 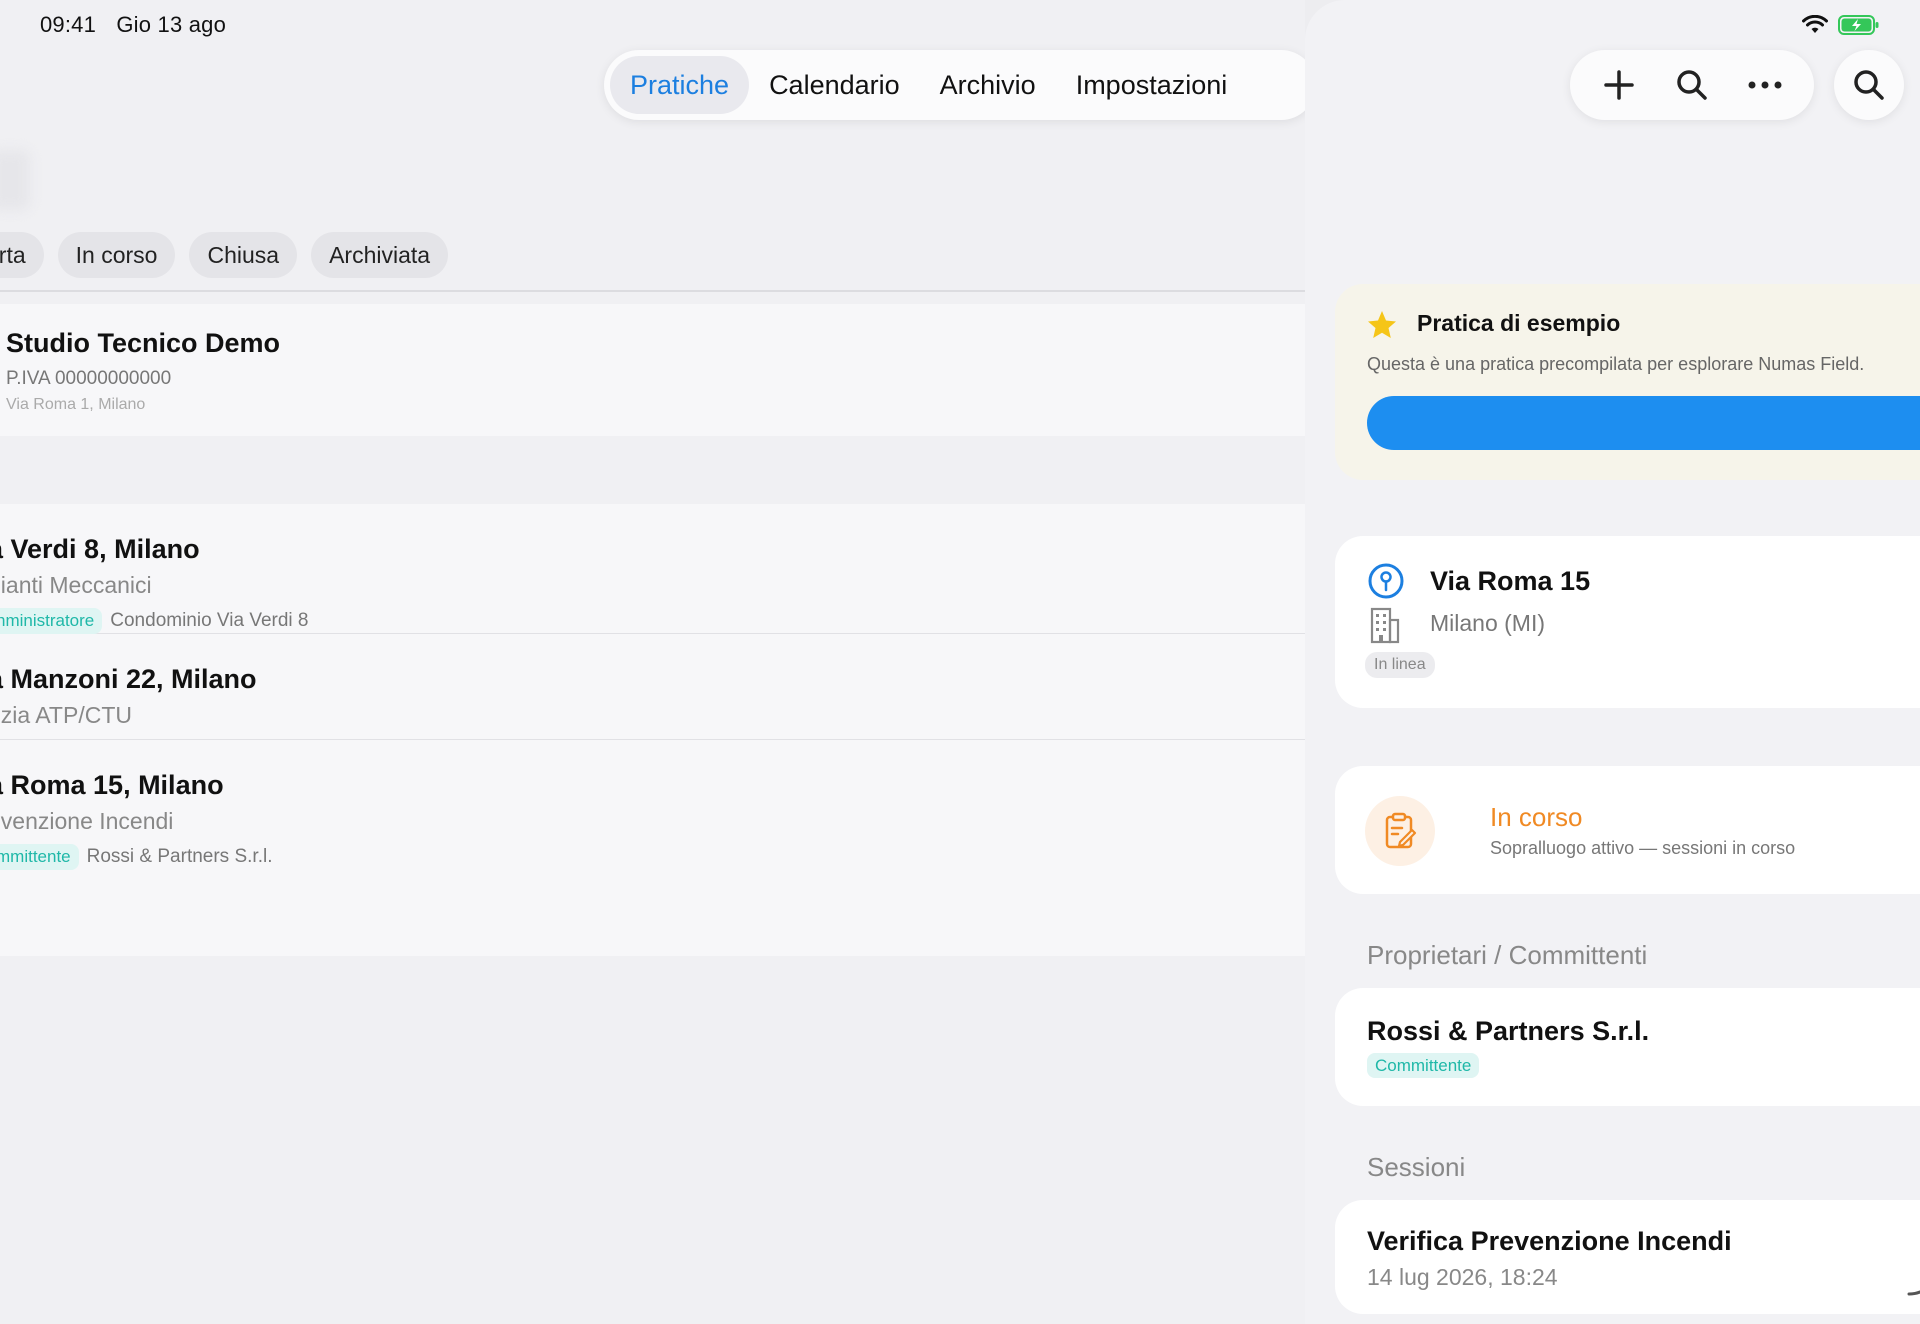 I want to click on role-badge: nministratore, so click(x=51, y=621).